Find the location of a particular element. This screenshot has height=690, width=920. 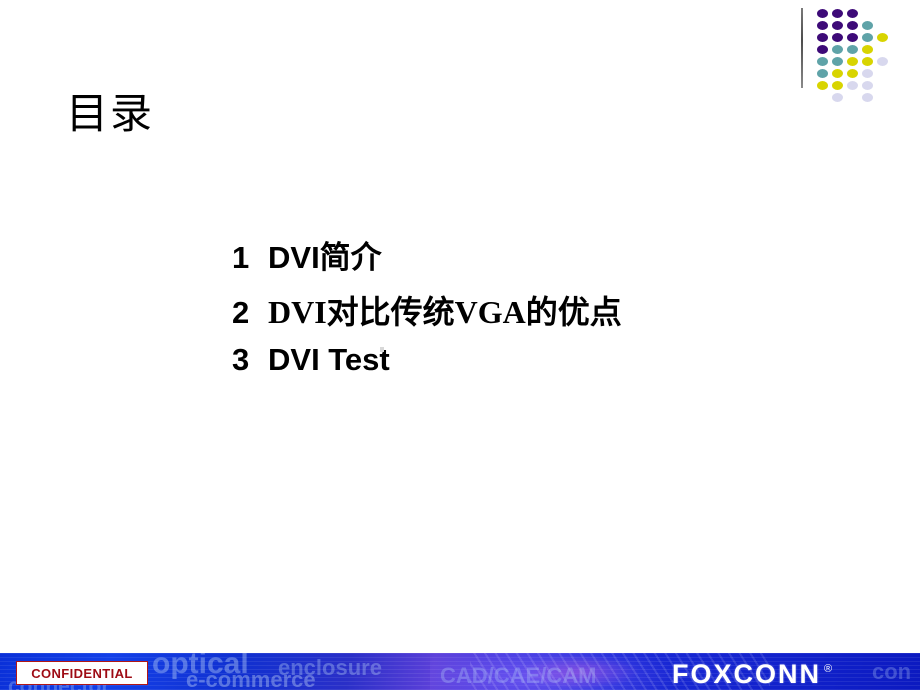

watermark-con: con is located at coordinates (892, 671).